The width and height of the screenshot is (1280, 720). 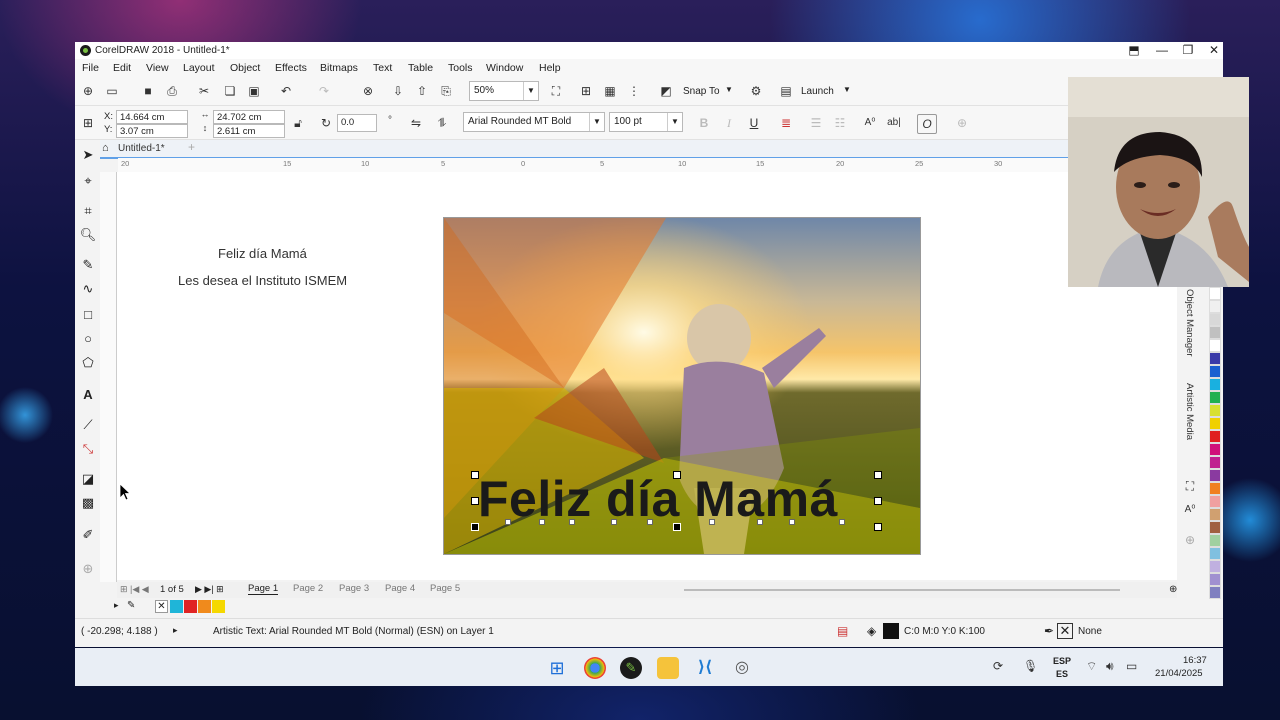 What do you see at coordinates (161, 606) in the screenshot?
I see `no-color-swatch: ✕` at bounding box center [161, 606].